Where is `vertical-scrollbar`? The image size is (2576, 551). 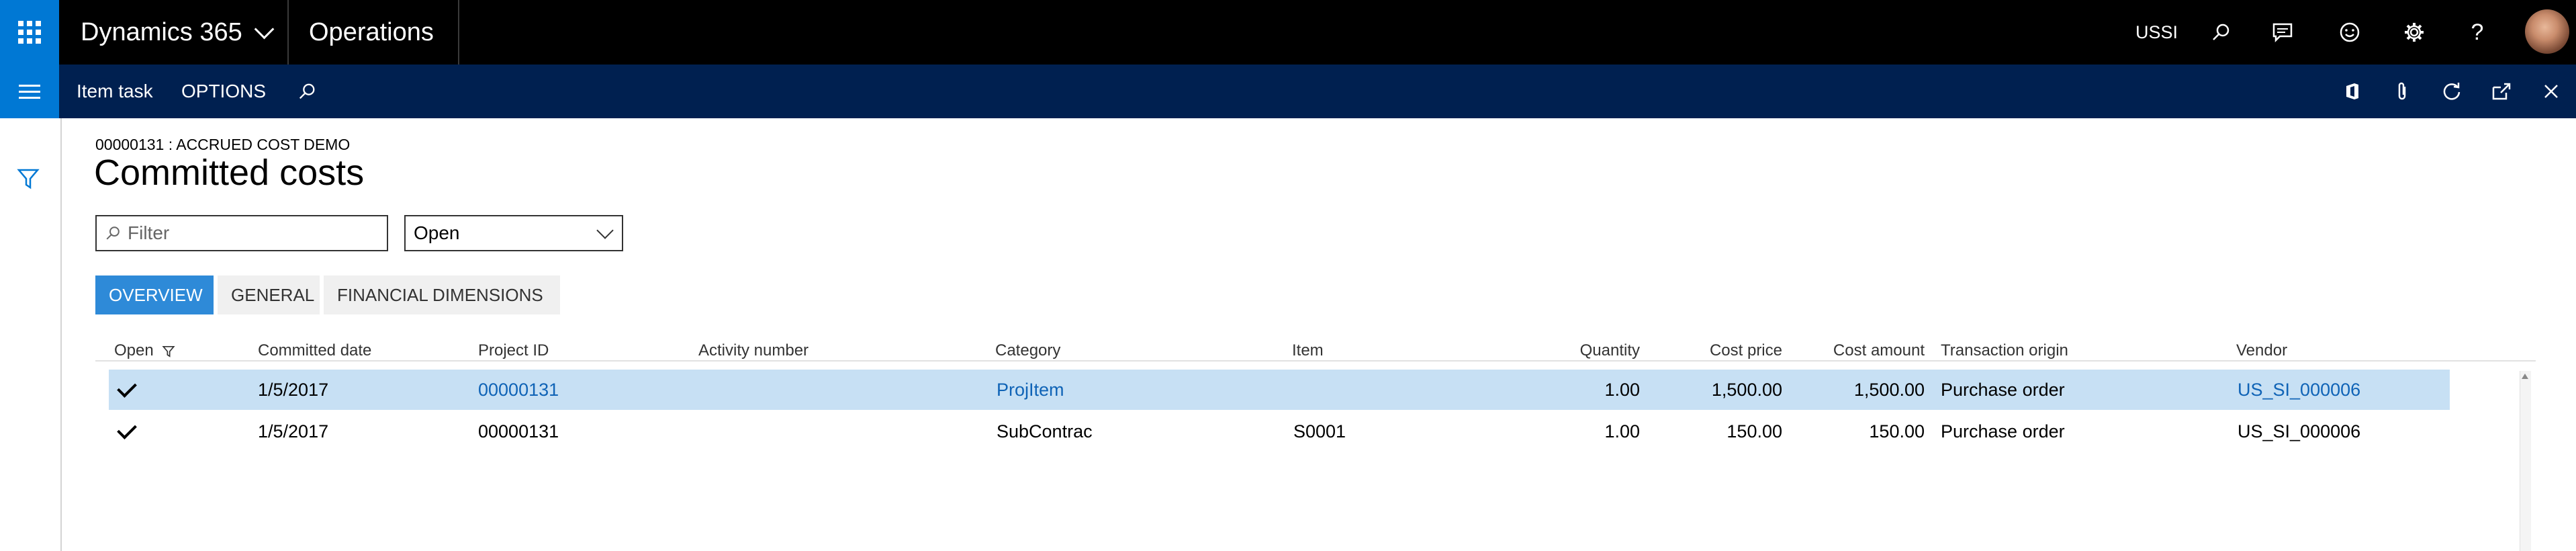
vertical-scrollbar is located at coordinates (2525, 461).